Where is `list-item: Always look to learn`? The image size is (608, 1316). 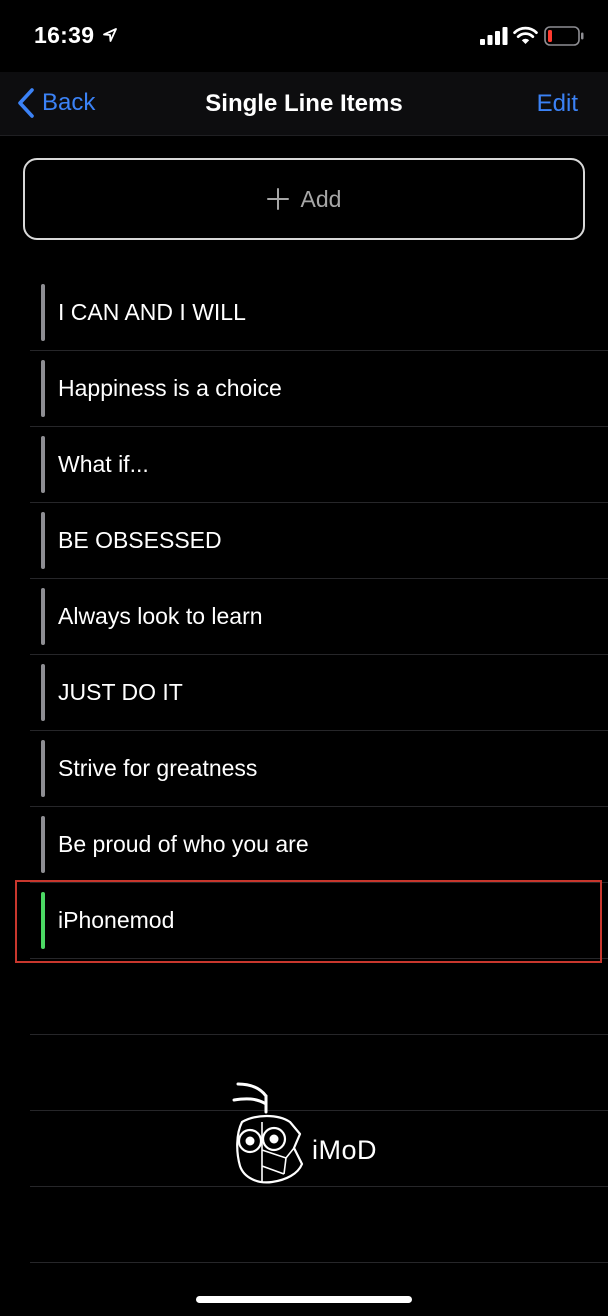 list-item: Always look to learn is located at coordinates (319, 617).